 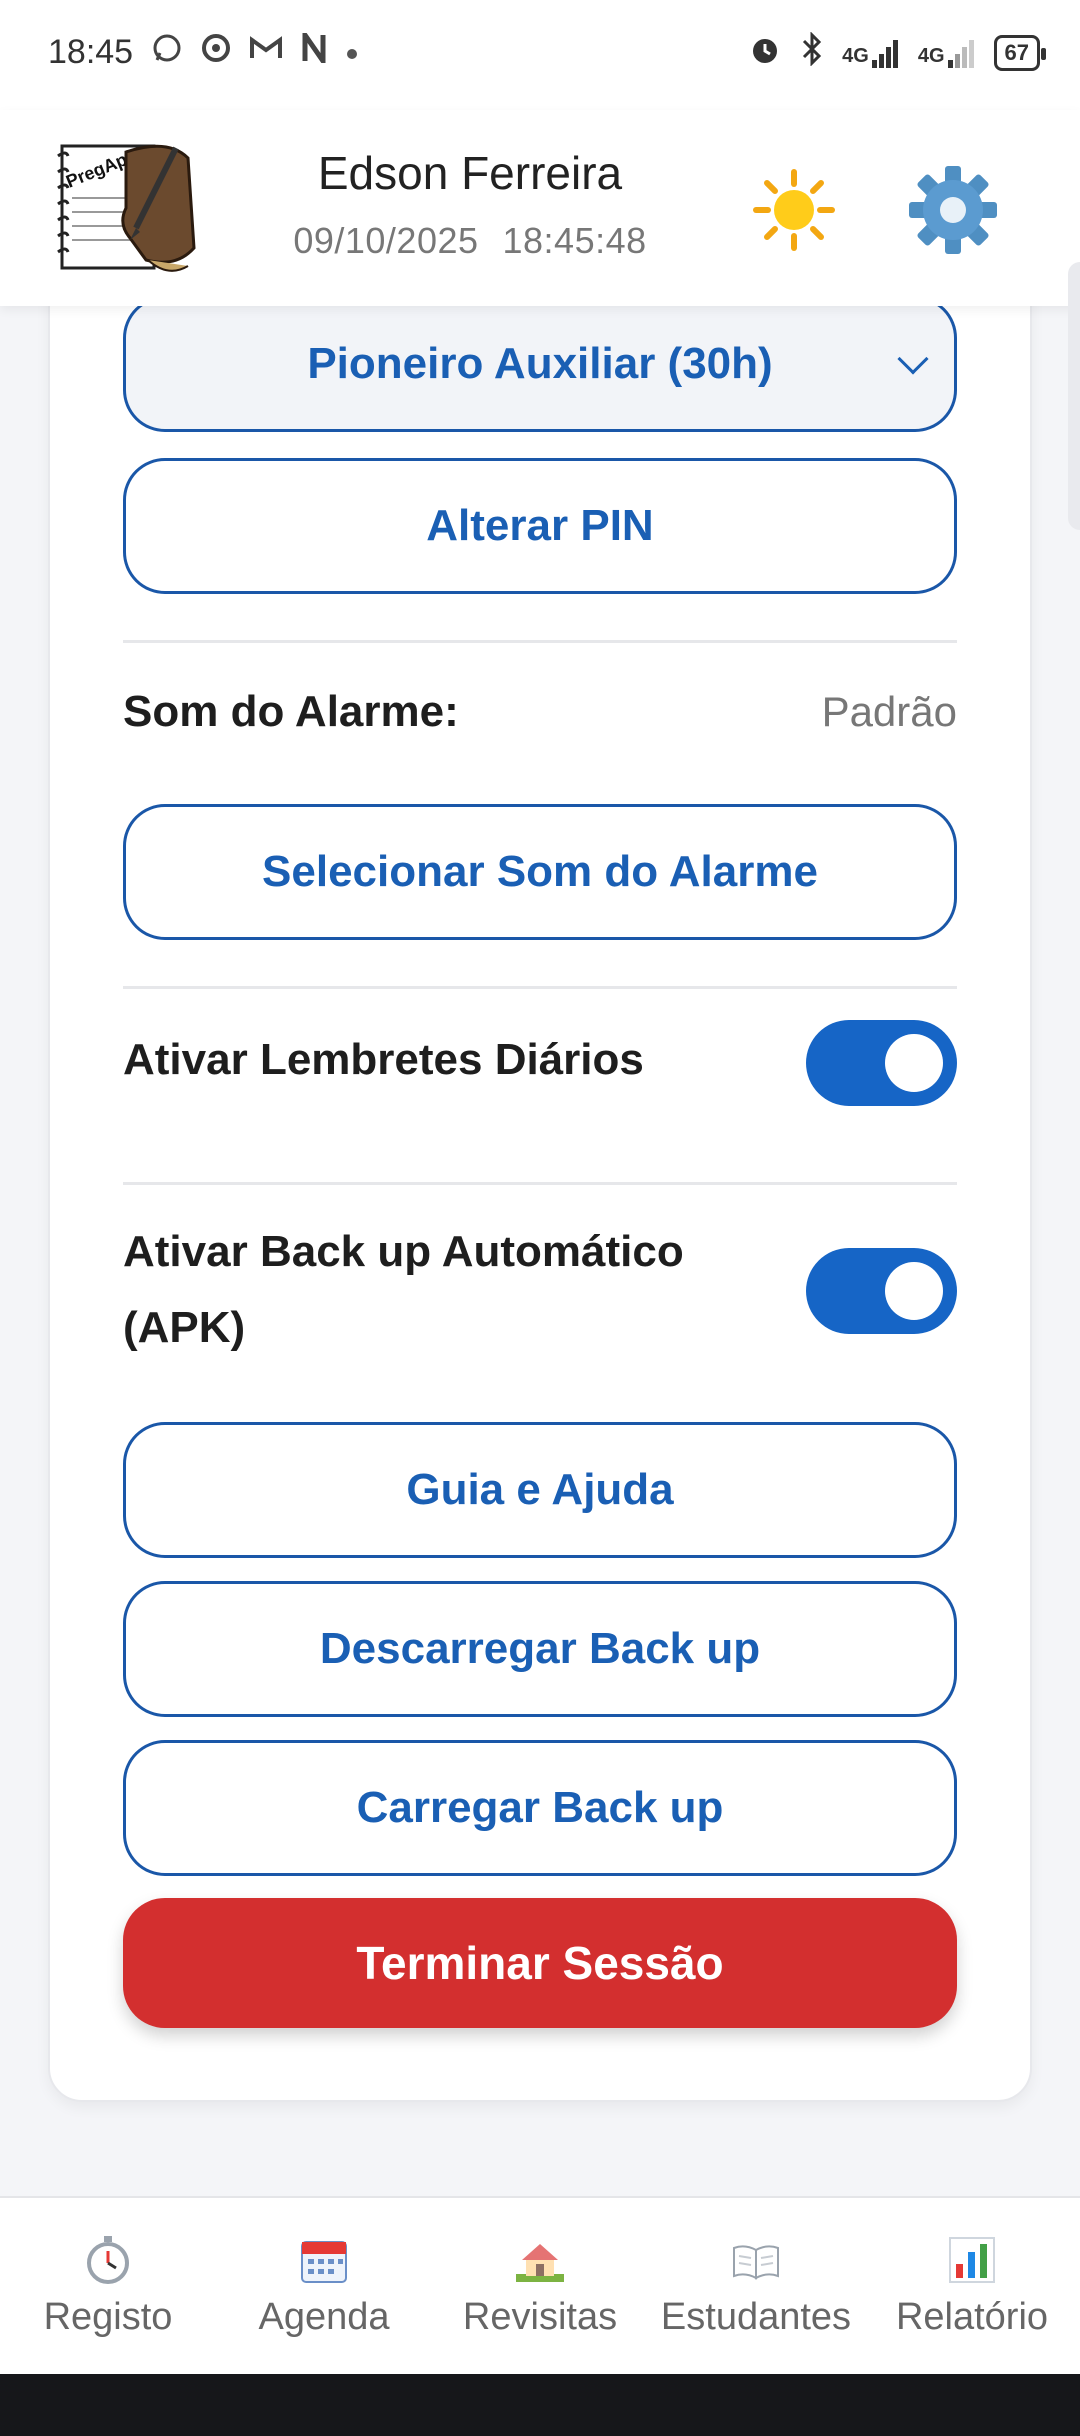 I want to click on chrome-icon, so click(x=216, y=52).